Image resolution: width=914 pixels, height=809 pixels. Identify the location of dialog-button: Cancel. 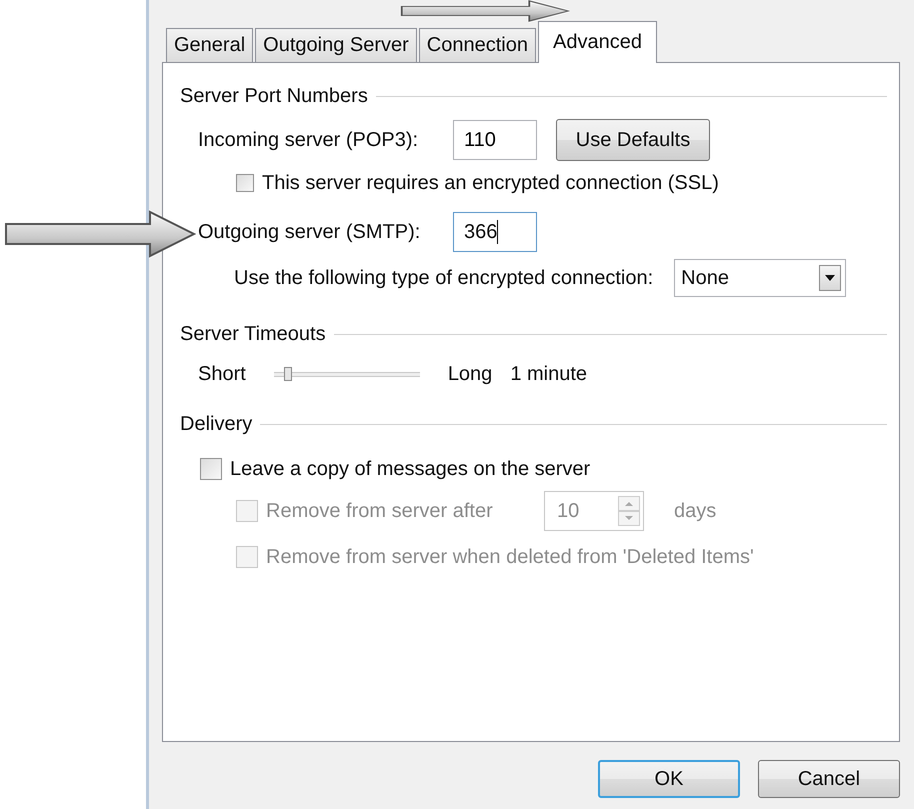
(829, 779).